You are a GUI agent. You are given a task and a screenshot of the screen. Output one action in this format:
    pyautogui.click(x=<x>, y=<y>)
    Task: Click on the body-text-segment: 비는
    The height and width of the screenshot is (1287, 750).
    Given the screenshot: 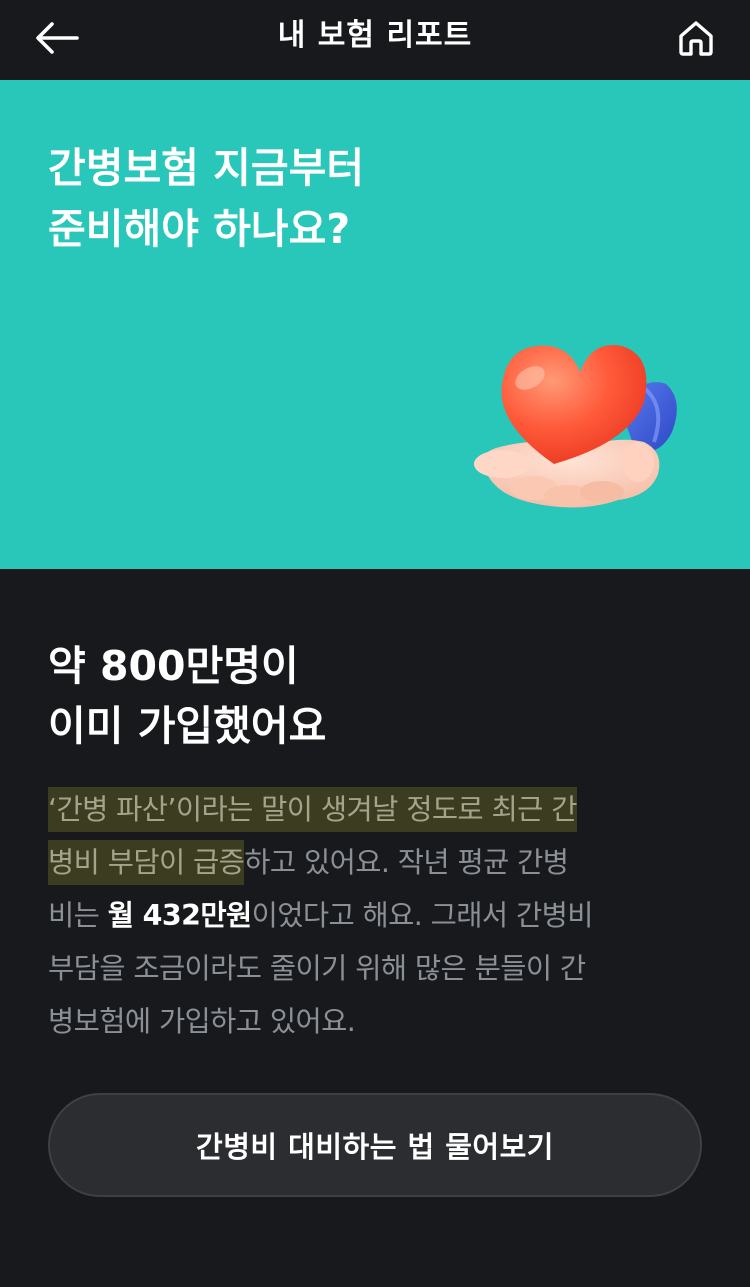 What is the action you would take?
    pyautogui.click(x=78, y=915)
    